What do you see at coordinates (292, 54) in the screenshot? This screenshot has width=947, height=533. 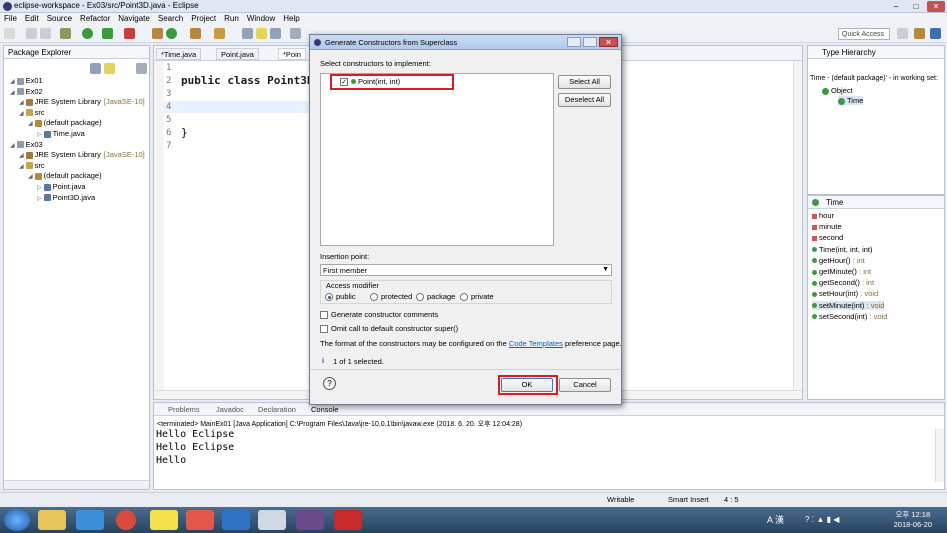 I see `editor-tab-point3d: *Poin` at bounding box center [292, 54].